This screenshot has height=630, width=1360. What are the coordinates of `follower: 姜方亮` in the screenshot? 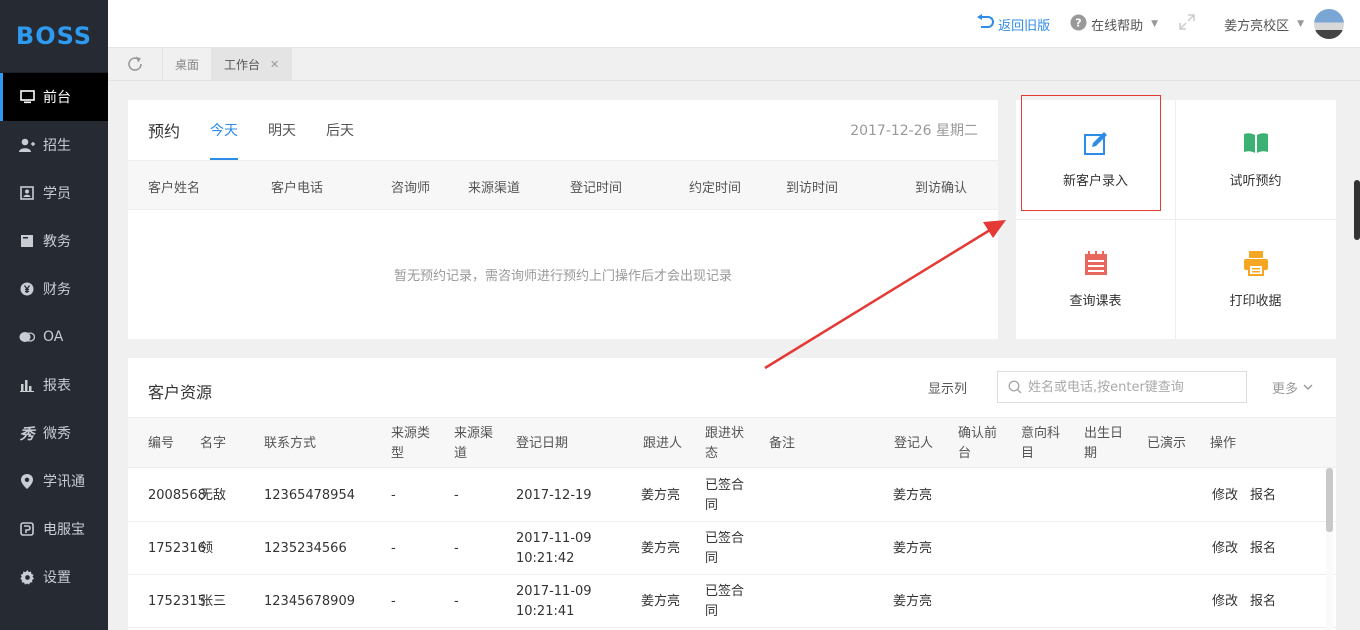 It's located at (661, 548).